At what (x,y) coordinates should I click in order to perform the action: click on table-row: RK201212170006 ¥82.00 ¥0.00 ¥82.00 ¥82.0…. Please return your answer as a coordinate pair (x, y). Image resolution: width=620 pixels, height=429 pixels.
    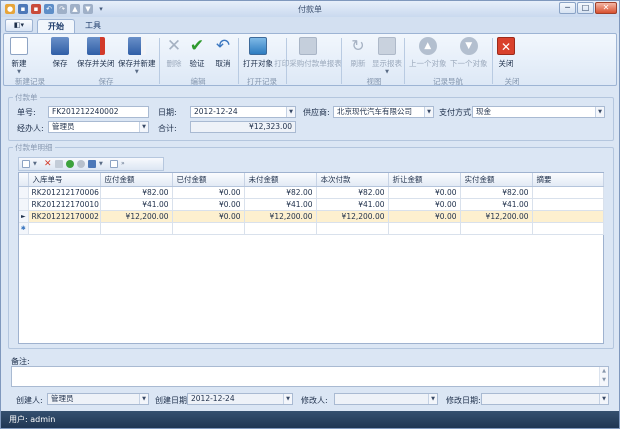
    Looking at the image, I should click on (311, 192).